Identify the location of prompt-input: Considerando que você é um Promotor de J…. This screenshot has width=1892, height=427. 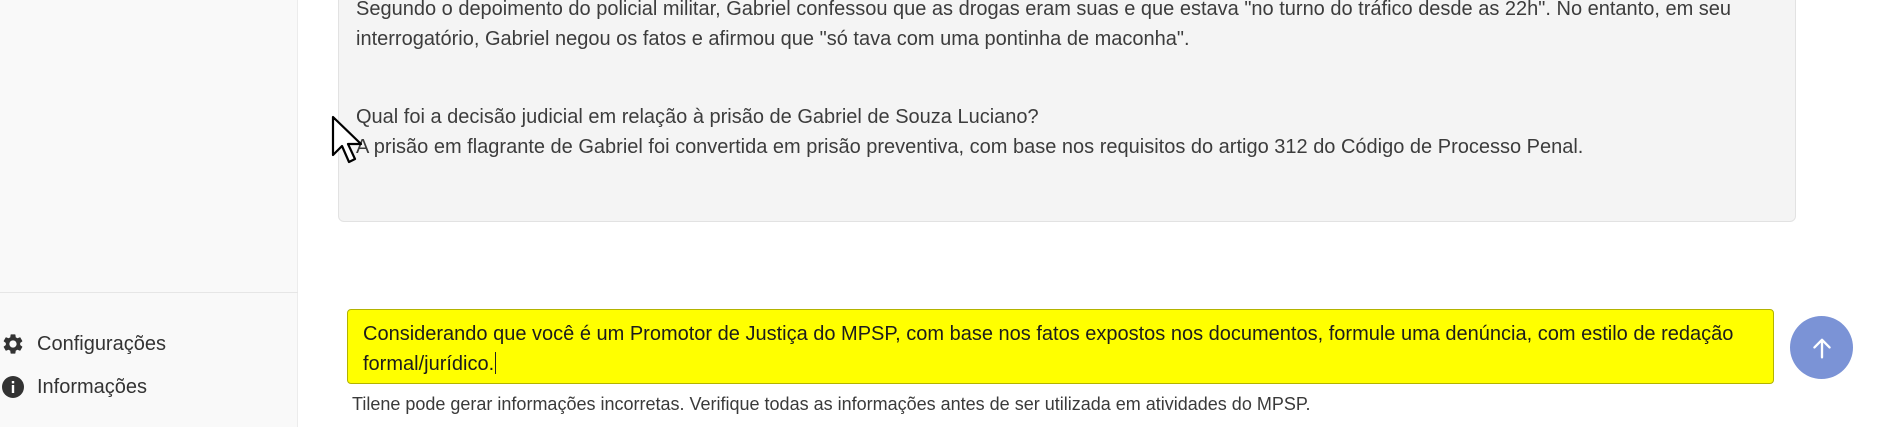
(1060, 346).